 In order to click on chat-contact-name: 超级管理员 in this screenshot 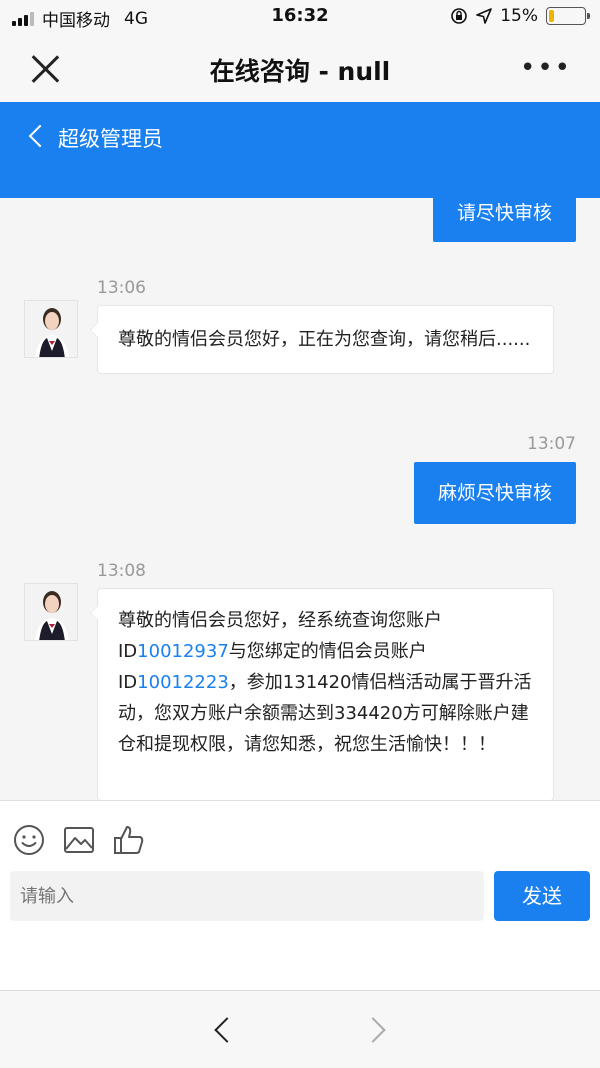, I will do `click(110, 139)`.